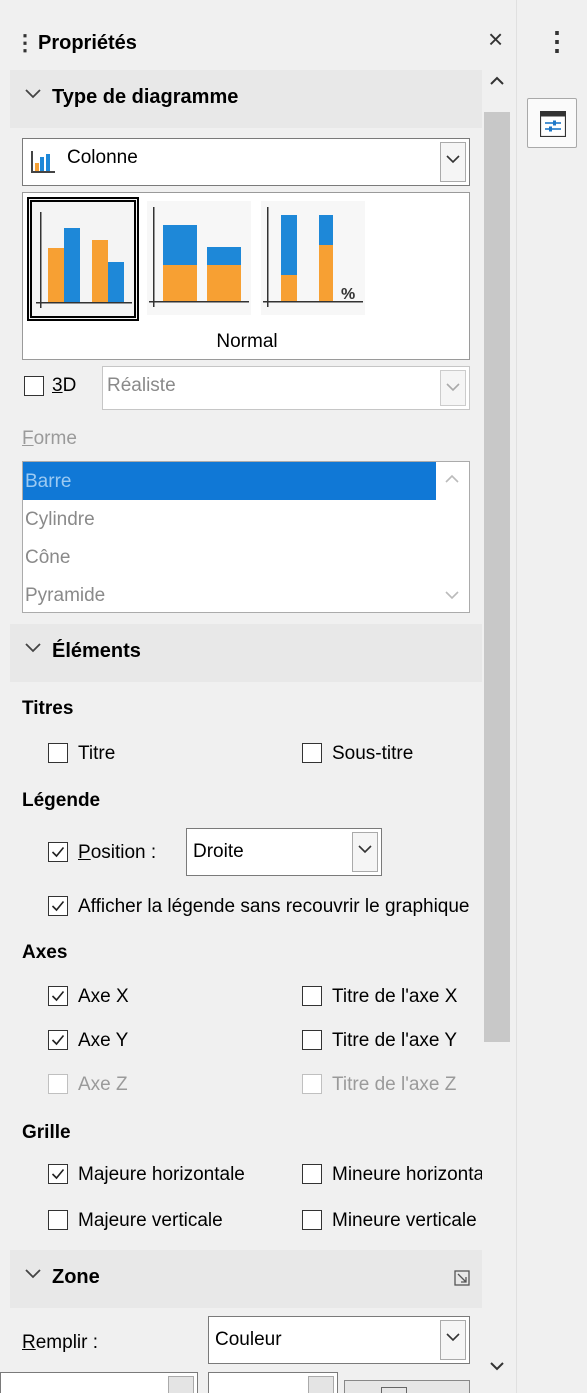 The height and width of the screenshot is (1393, 587). What do you see at coordinates (248, 1339) in the screenshot?
I see `fill-type-value: Couleur` at bounding box center [248, 1339].